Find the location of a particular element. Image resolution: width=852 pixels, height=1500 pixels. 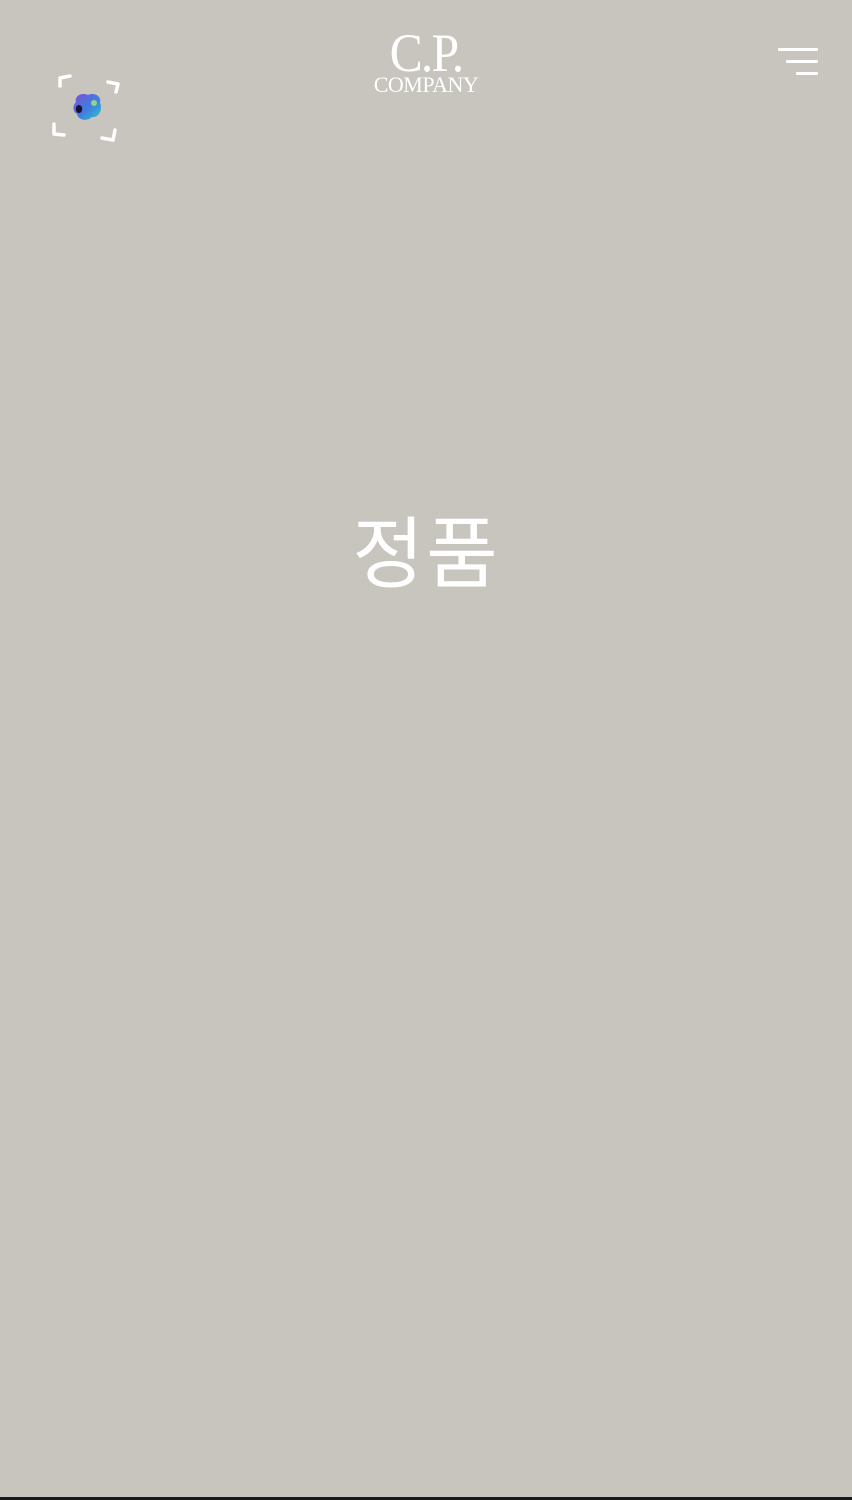

ar-scan-button is located at coordinates (87, 109).